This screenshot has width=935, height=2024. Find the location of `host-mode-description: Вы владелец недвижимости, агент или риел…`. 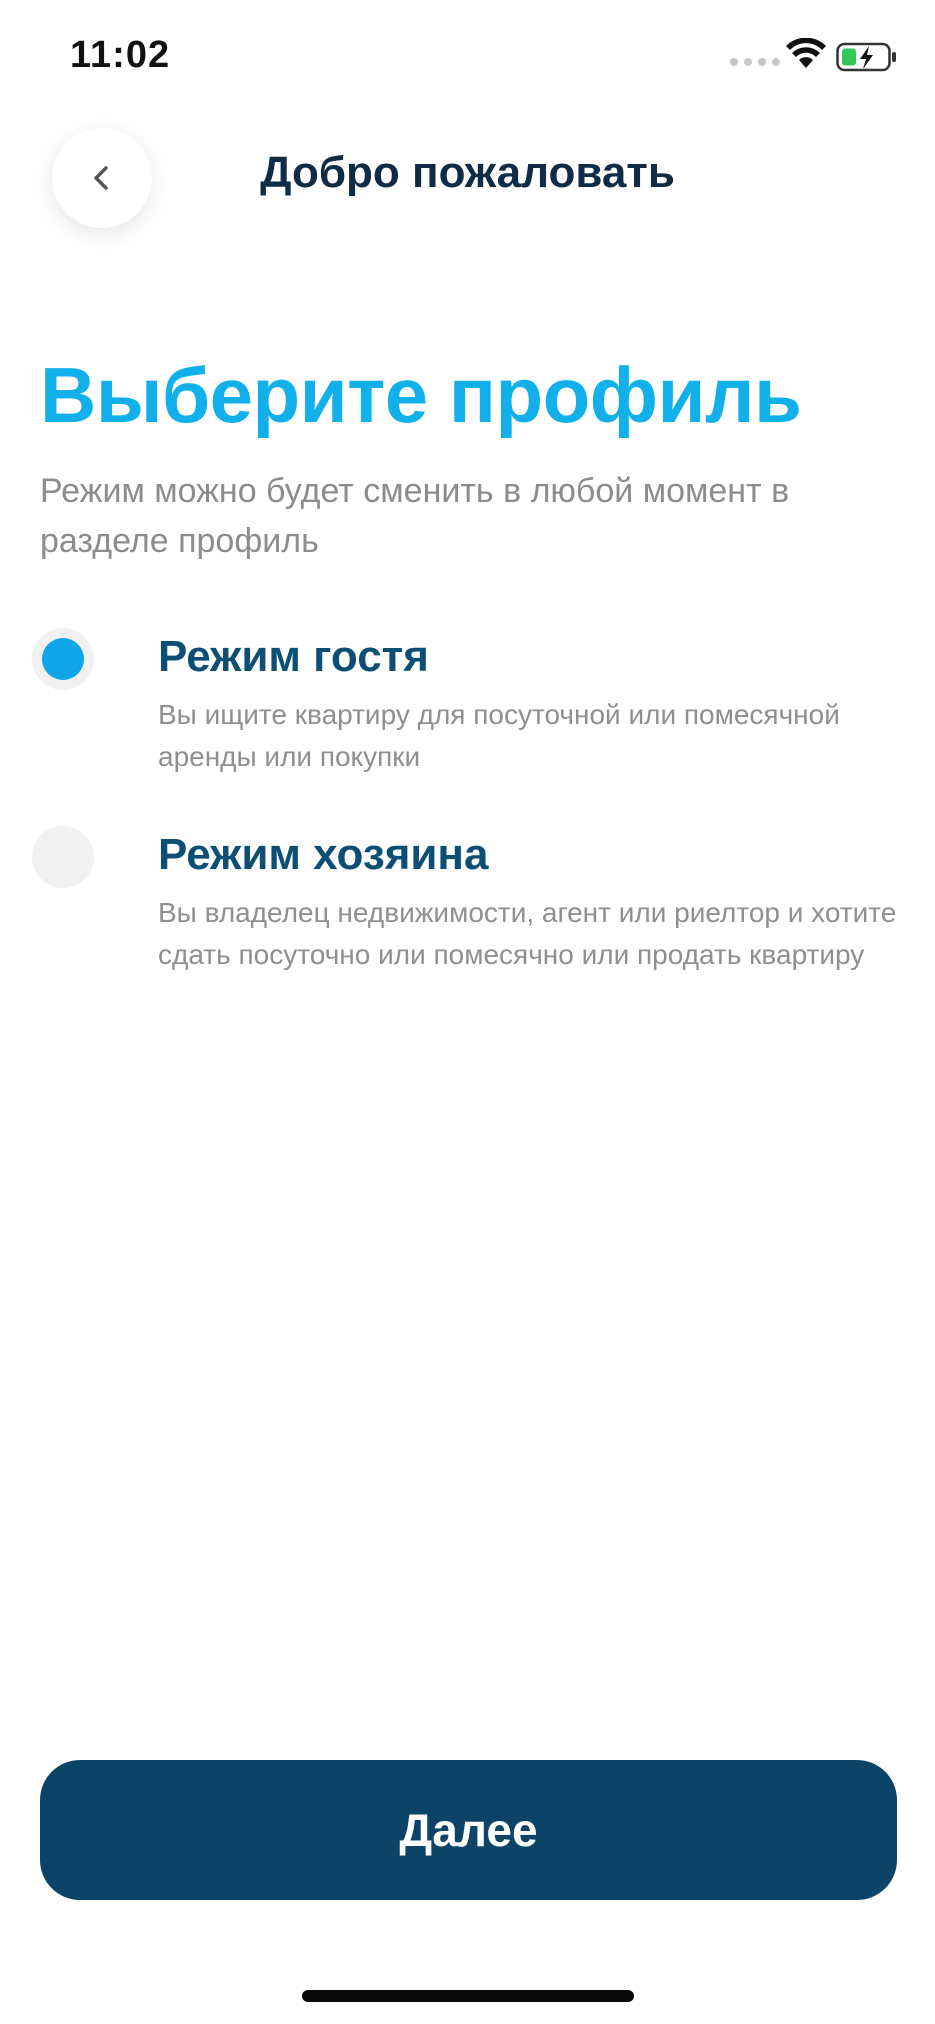

host-mode-description: Вы владелец недвижимости, агент или риел… is located at coordinates (527, 933).